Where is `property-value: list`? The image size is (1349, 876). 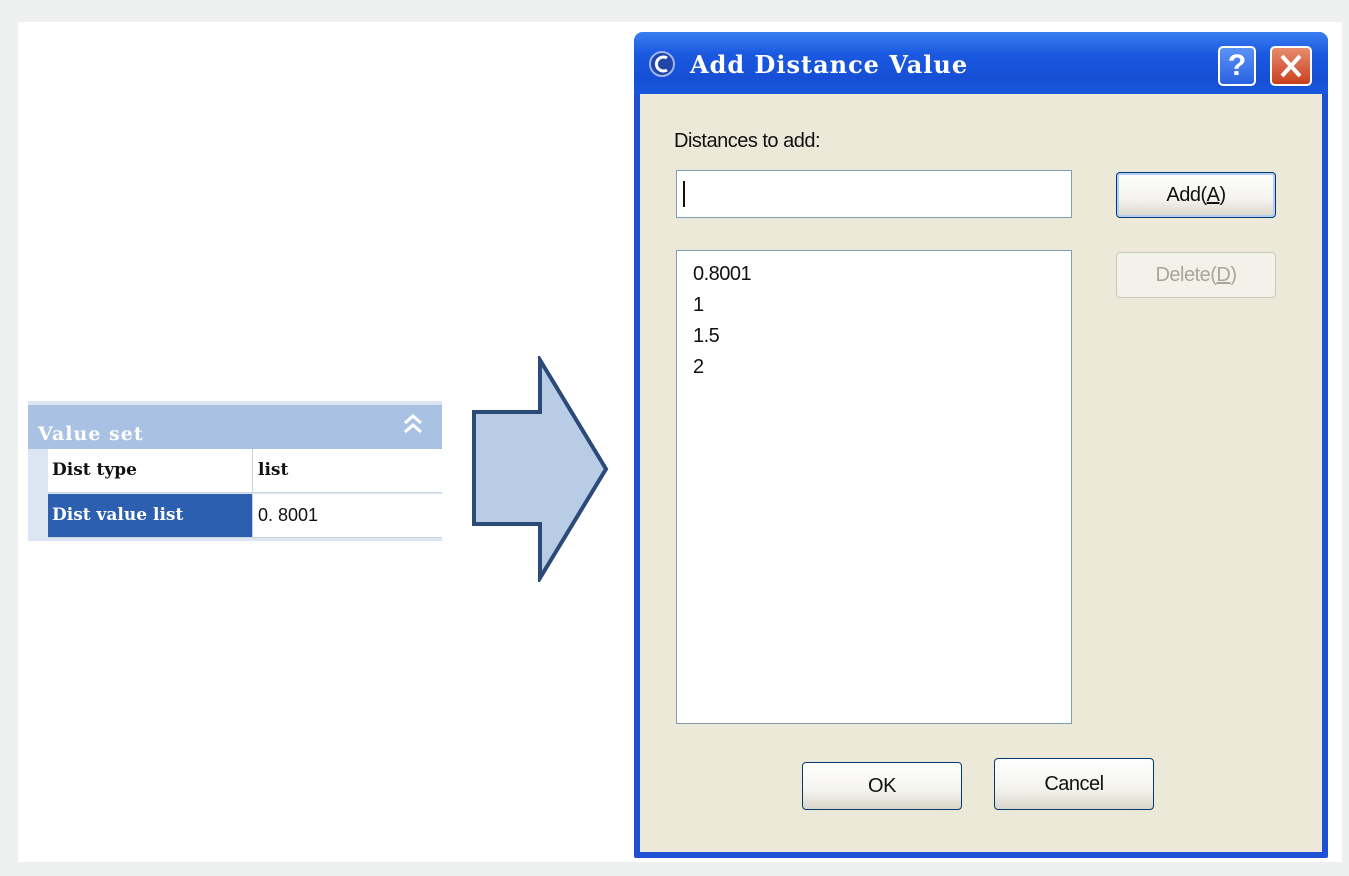
property-value: list is located at coordinates (348, 470).